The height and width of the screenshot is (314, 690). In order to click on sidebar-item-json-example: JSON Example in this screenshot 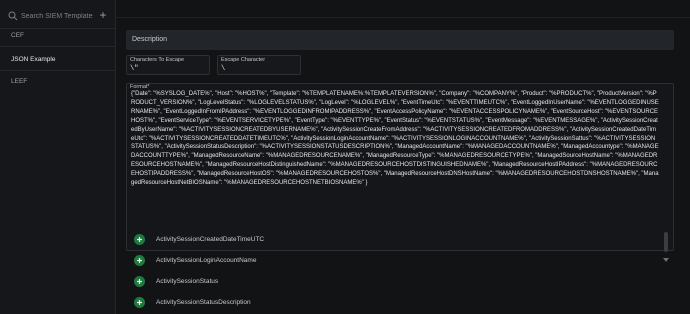, I will do `click(33, 59)`.